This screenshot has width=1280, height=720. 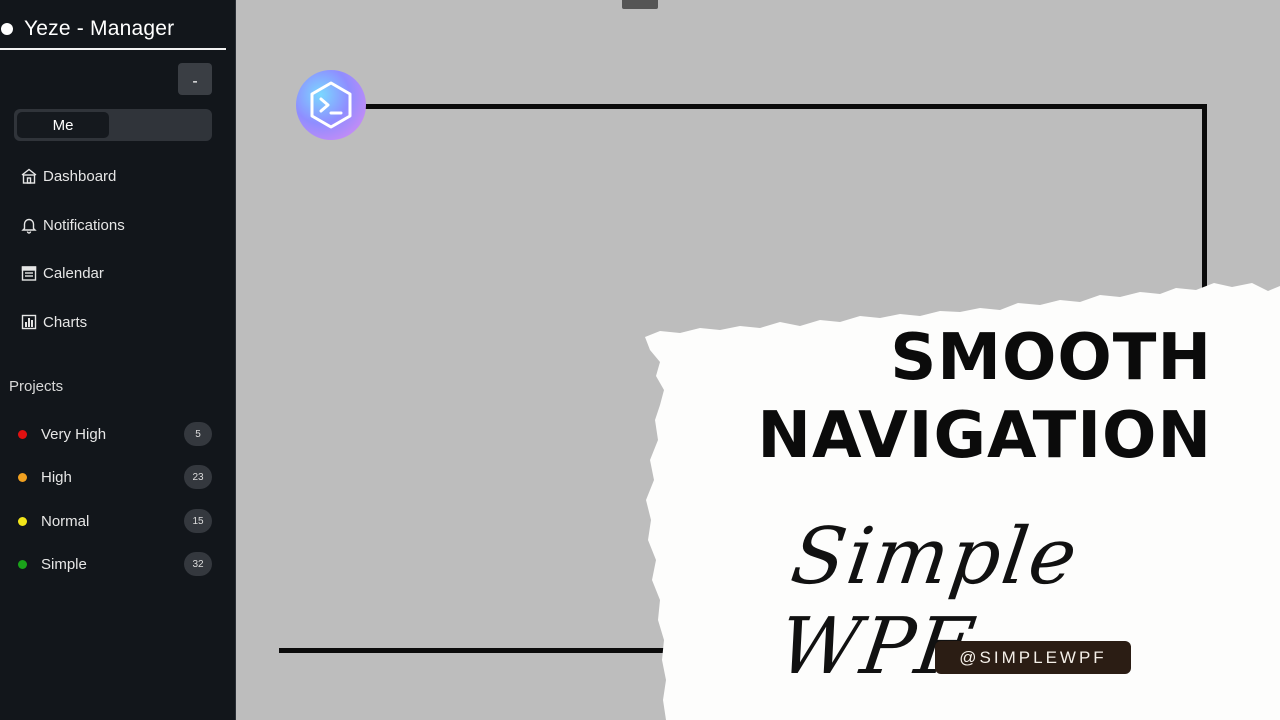 What do you see at coordinates (1033, 657) in the screenshot?
I see `social-handle-badge: @SIMPLEWPF` at bounding box center [1033, 657].